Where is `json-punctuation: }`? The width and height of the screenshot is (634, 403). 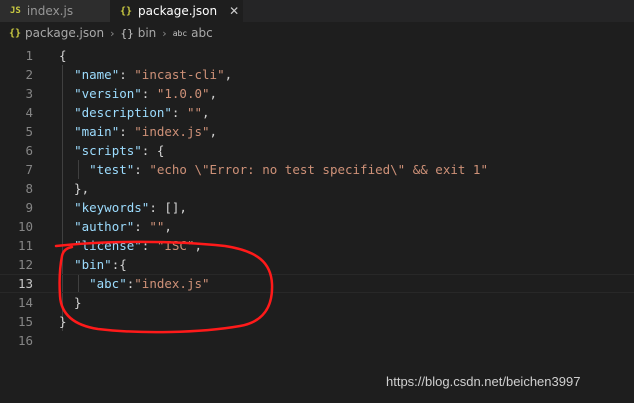 json-punctuation: } is located at coordinates (63, 321).